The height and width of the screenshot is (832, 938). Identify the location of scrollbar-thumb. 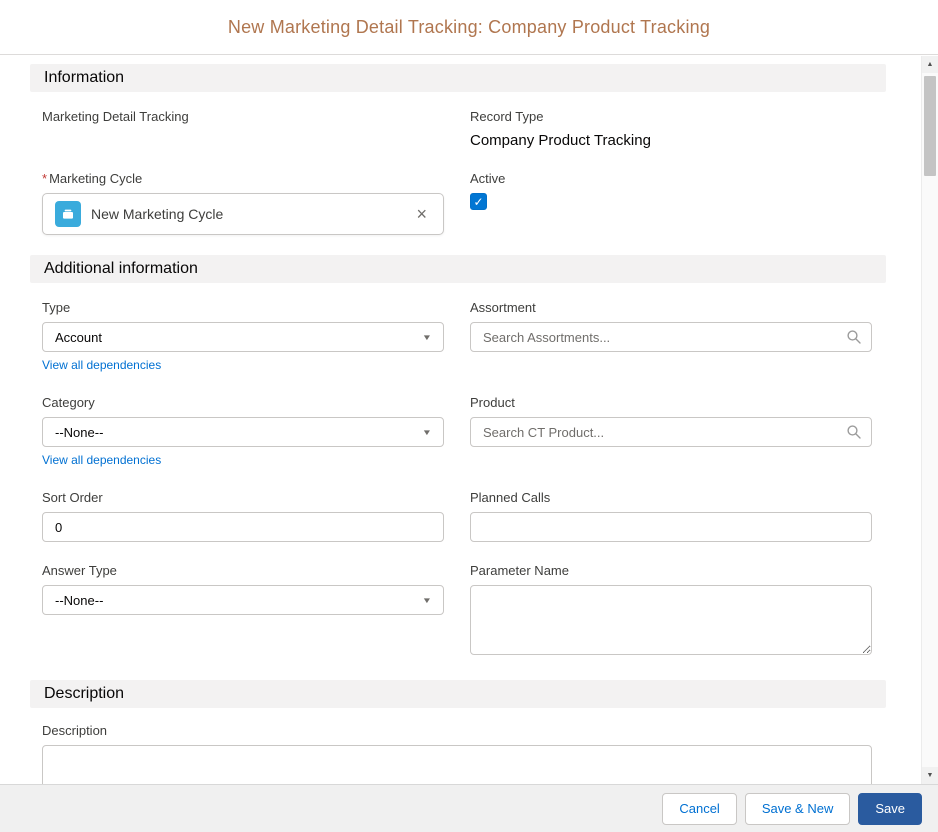
(930, 126).